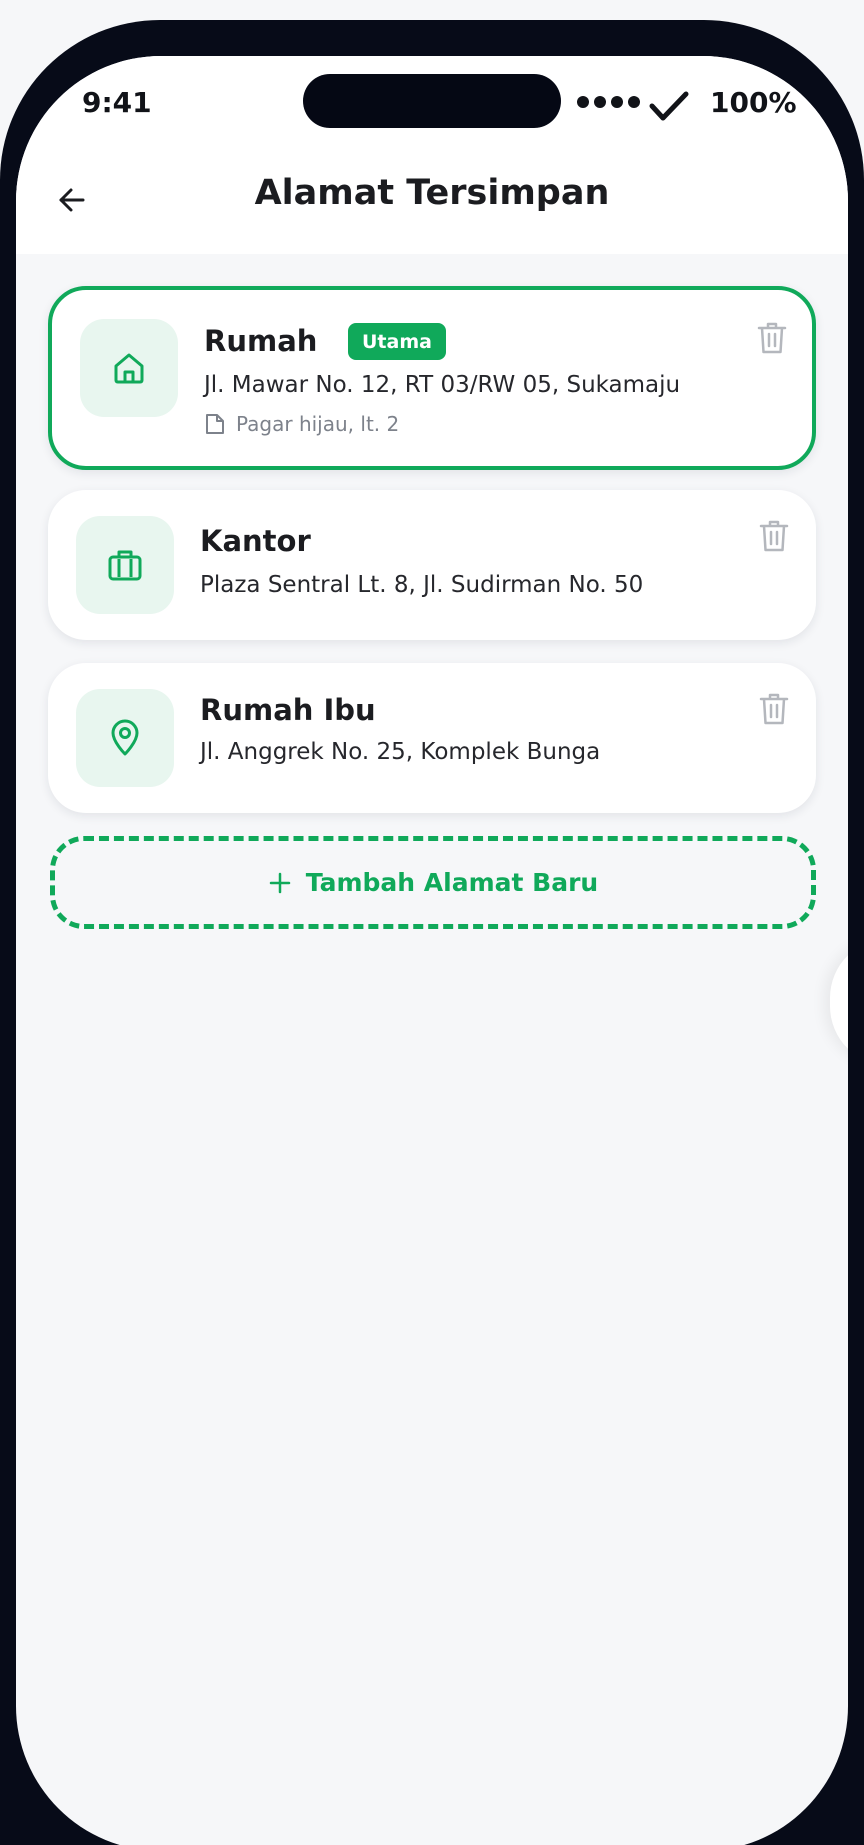 The image size is (864, 1845). I want to click on dynamic-island, so click(432, 101).